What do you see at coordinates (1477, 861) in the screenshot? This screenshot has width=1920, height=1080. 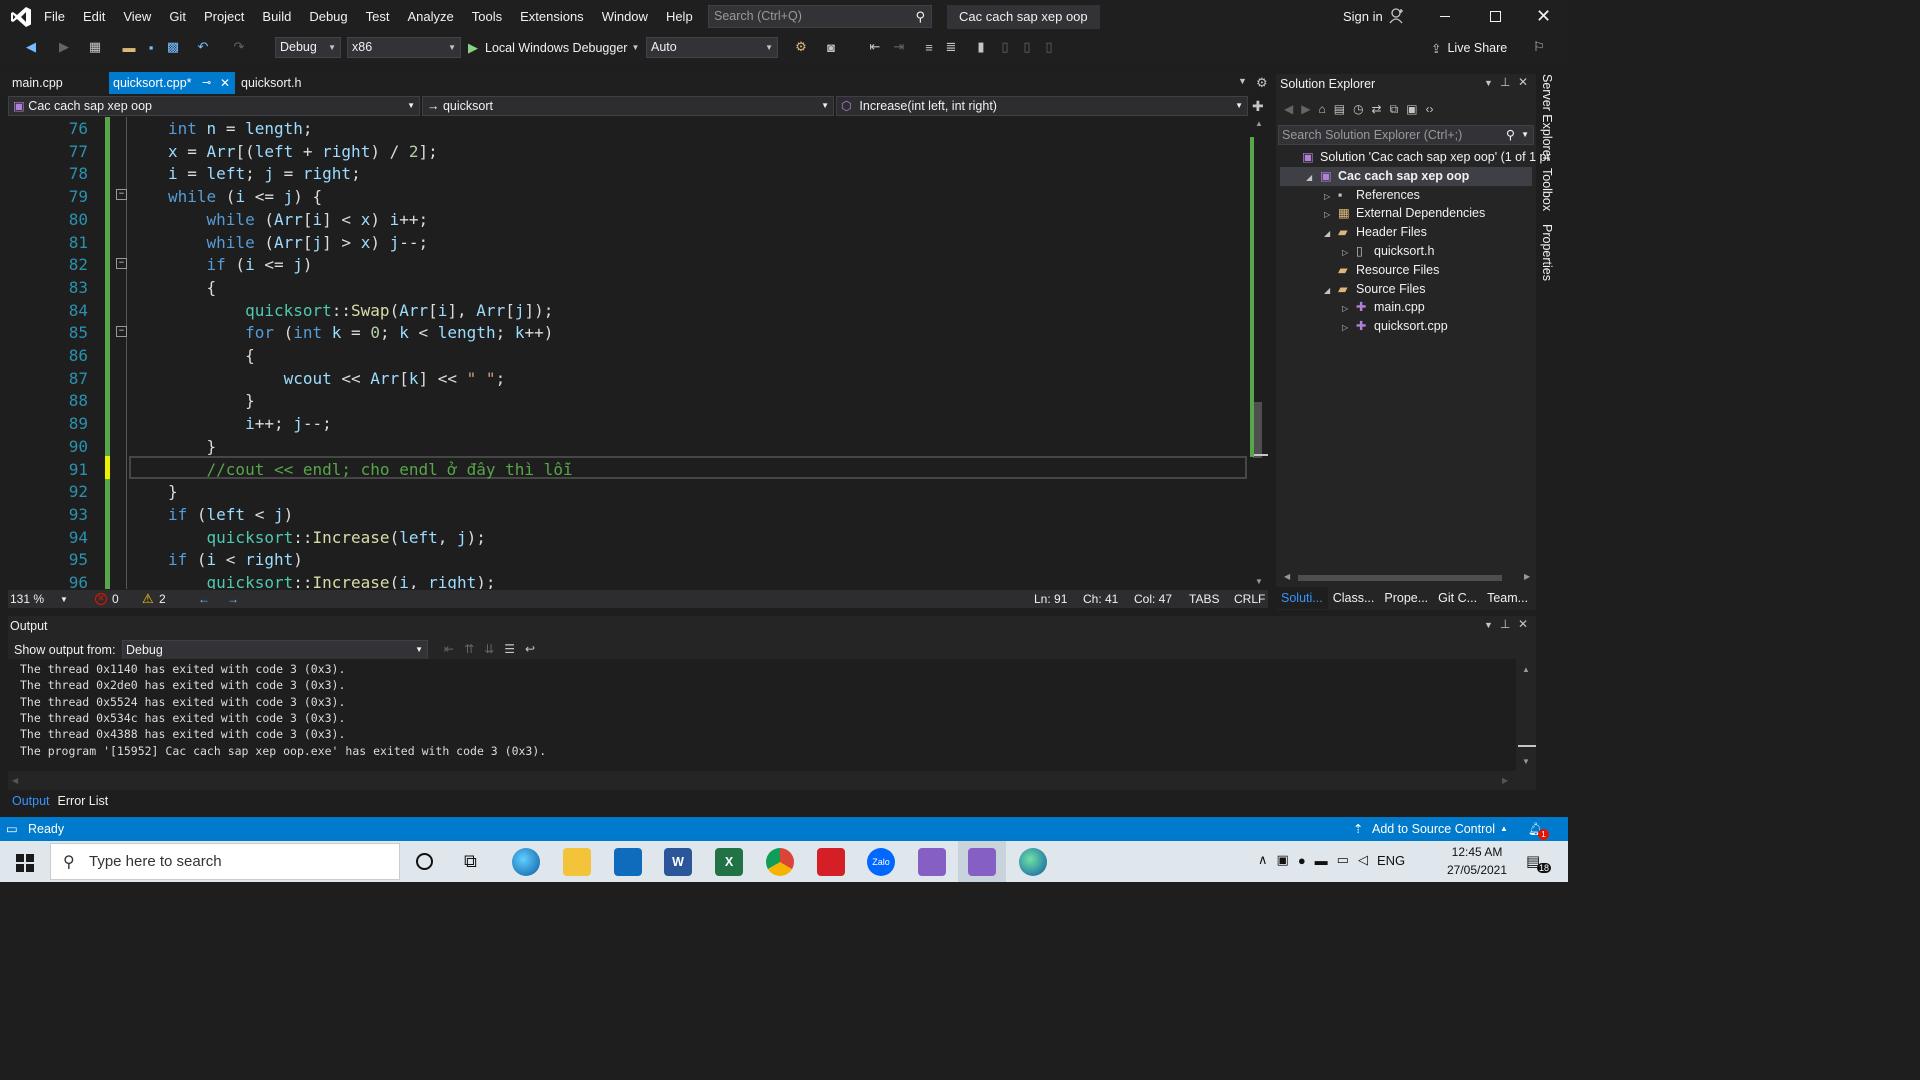 I see `clock: 12:45 AM 27/05/2021` at bounding box center [1477, 861].